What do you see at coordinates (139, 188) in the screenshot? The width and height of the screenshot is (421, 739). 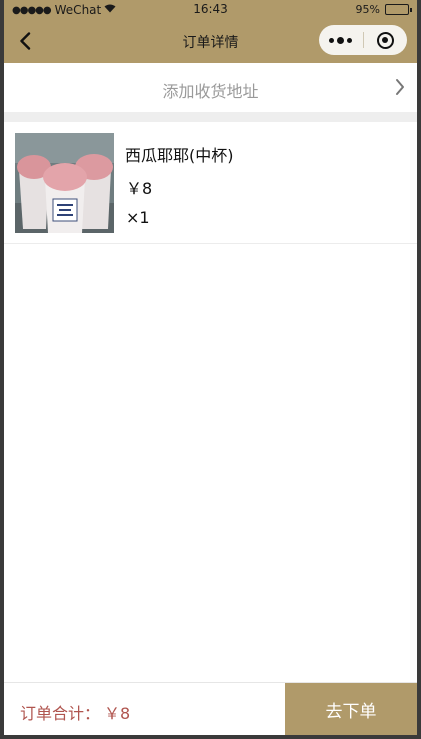 I see `product-price: ￥8` at bounding box center [139, 188].